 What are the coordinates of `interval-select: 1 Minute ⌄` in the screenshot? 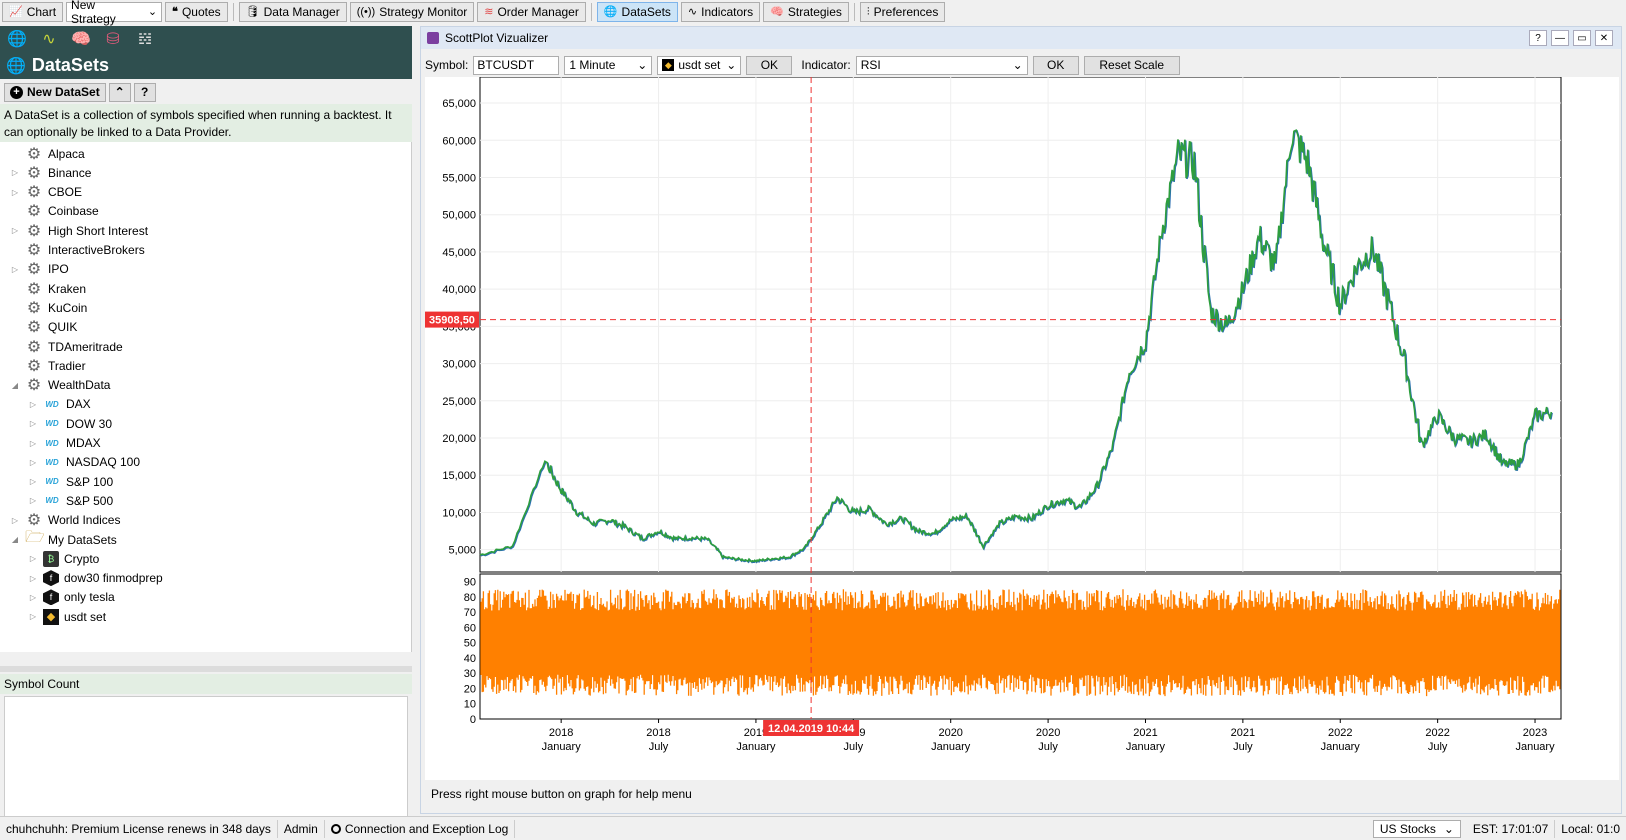 It's located at (608, 65).